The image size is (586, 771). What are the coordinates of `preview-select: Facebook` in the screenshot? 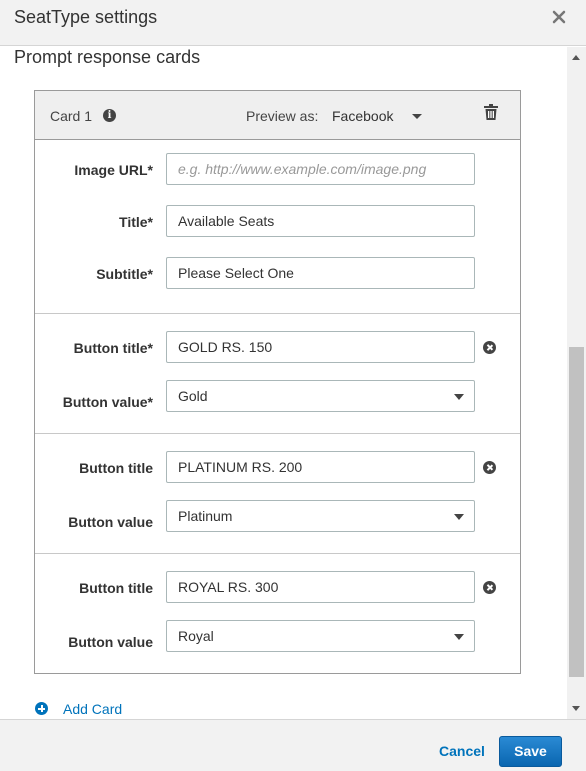 It's located at (362, 116).